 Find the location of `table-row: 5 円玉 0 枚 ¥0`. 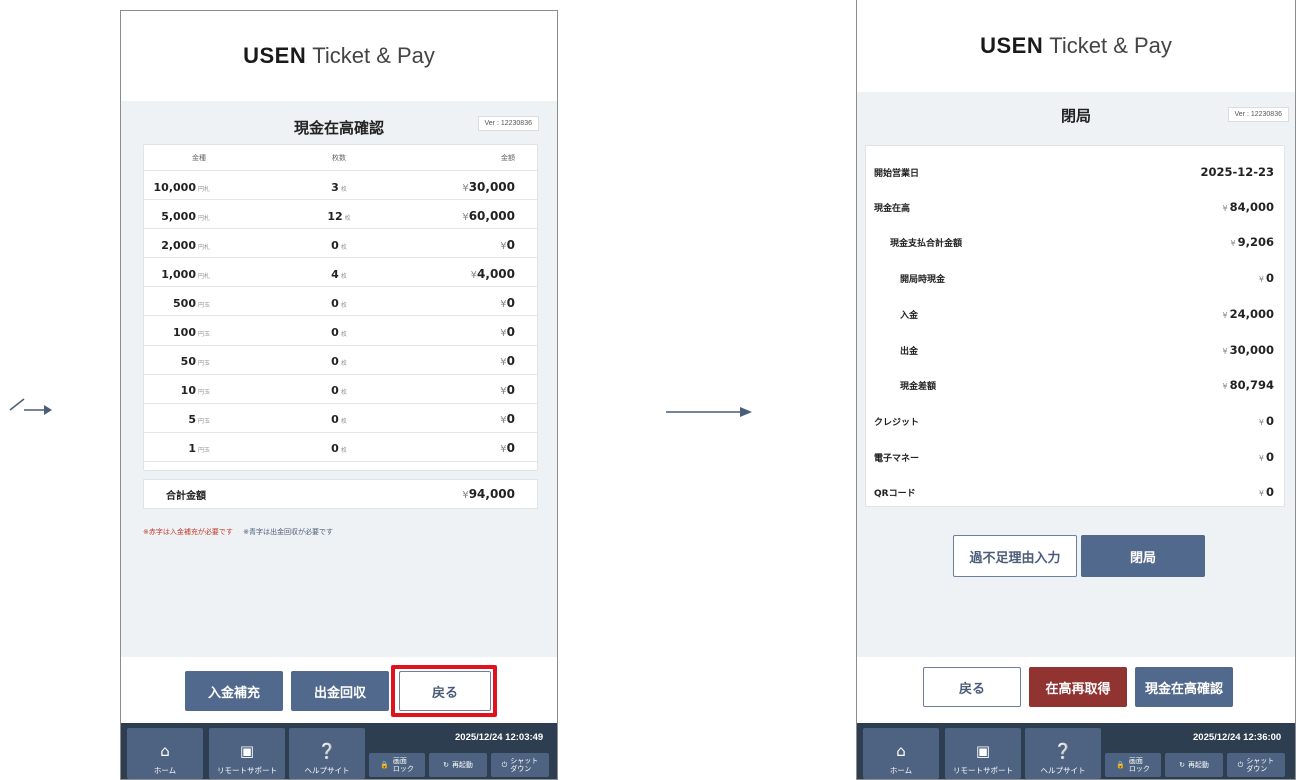

table-row: 5 円玉 0 枚 ¥0 is located at coordinates (340, 418).